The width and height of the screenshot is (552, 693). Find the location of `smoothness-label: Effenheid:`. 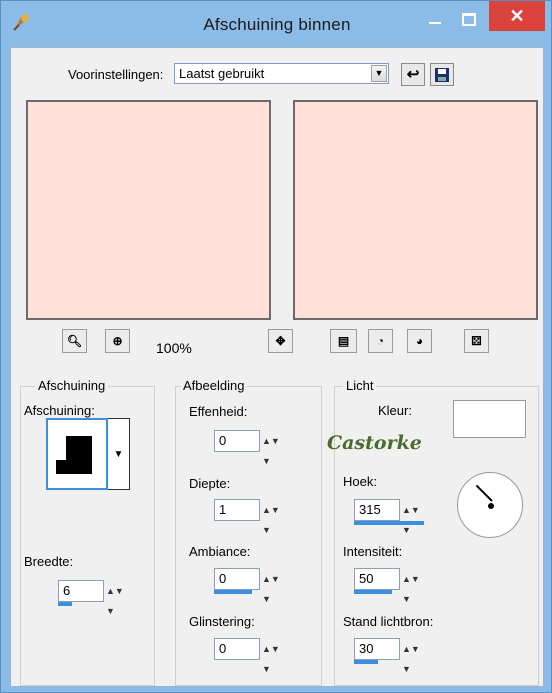

smoothness-label: Effenheid: is located at coordinates (218, 411).